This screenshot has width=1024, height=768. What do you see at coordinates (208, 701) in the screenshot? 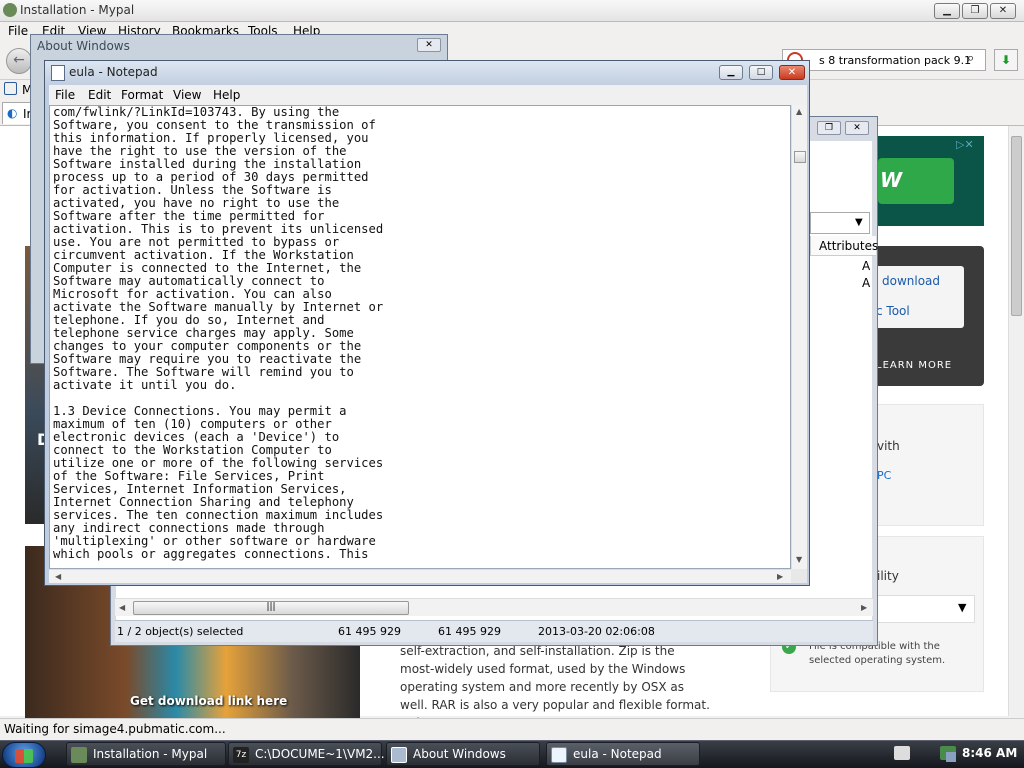
I see `game-banner-caption: Get download link here` at bounding box center [208, 701].